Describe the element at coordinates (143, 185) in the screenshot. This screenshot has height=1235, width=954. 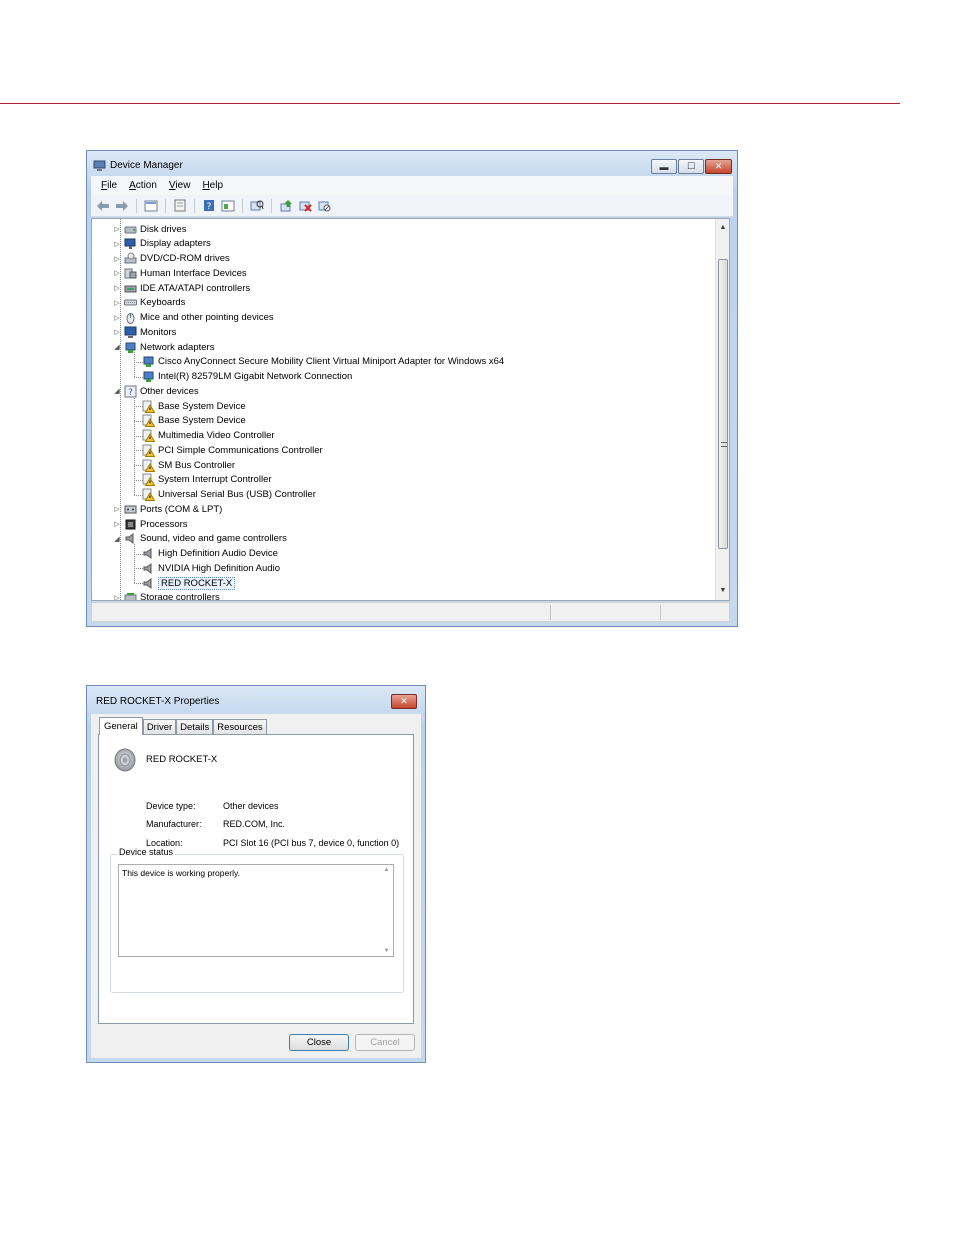
I see `menu-action: Action` at that location.